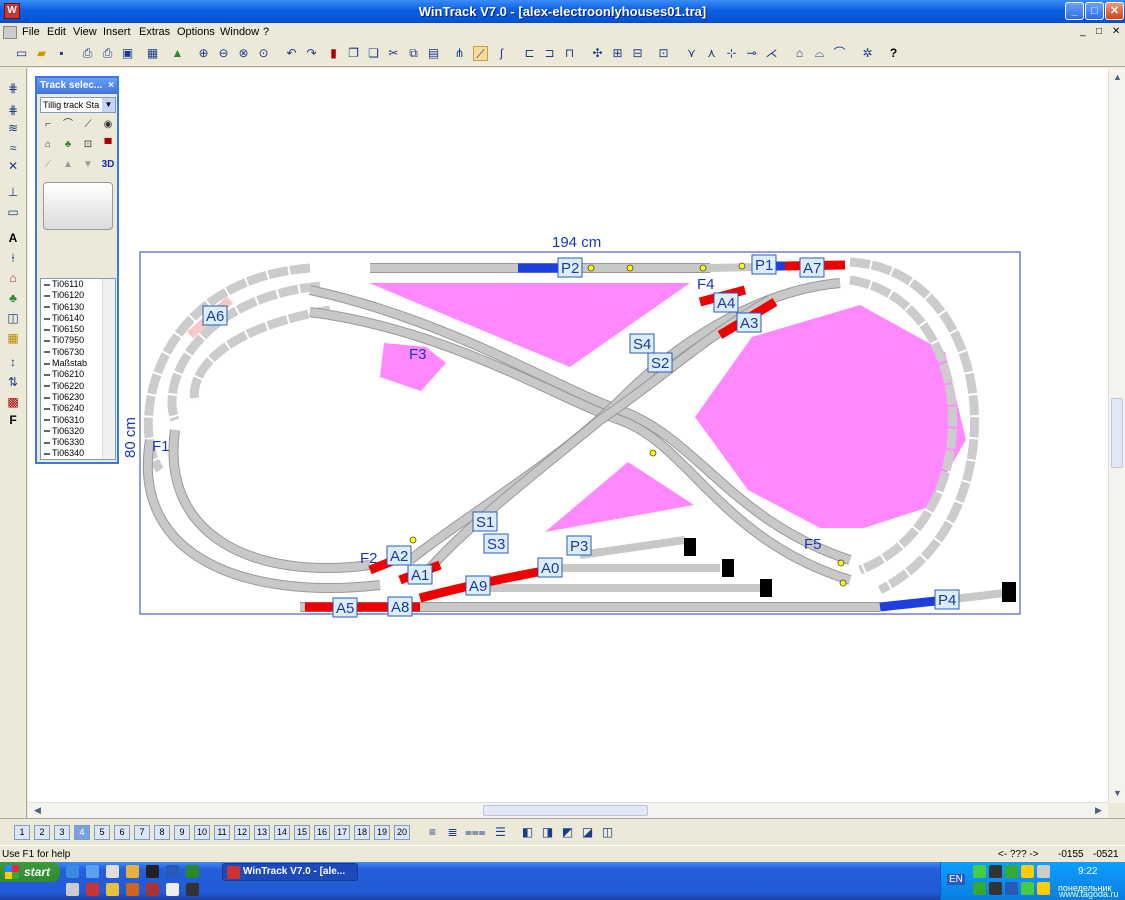 This screenshot has height=900, width=1125. What do you see at coordinates (88, 125) in the screenshot?
I see `switch-track-icon: ⟋` at bounding box center [88, 125].